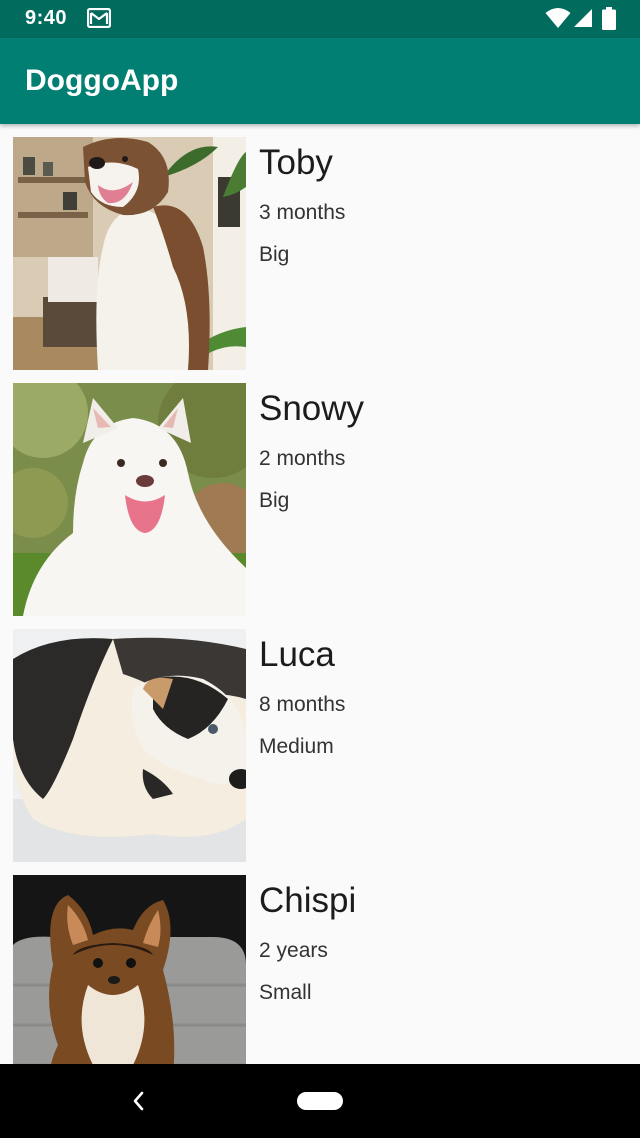 This screenshot has height=1138, width=640. I want to click on signal-icon, so click(583, 18).